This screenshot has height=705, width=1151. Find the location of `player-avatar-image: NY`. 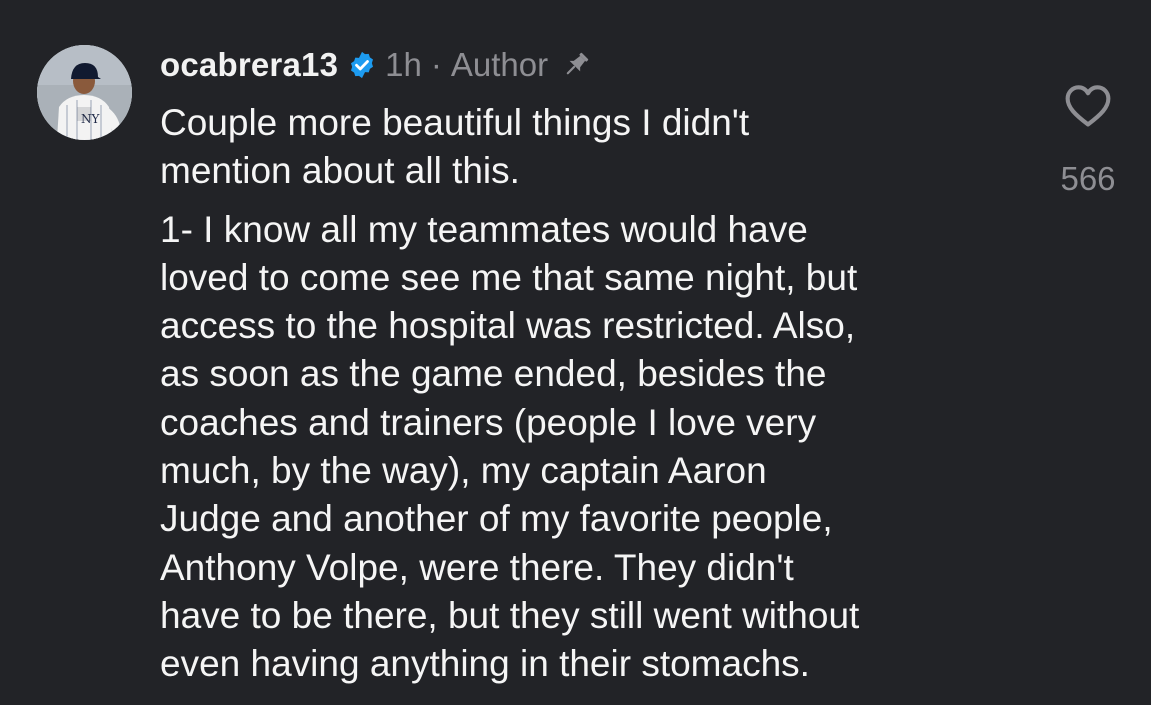

player-avatar-image: NY is located at coordinates (84, 92).